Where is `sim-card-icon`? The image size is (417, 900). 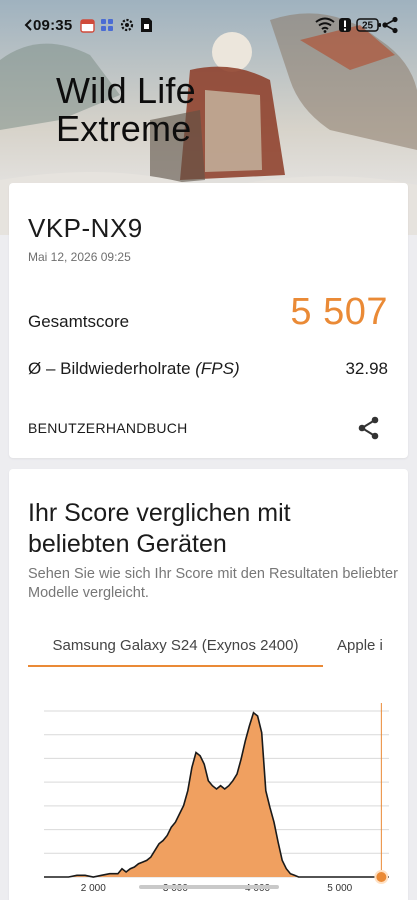
sim-card-icon is located at coordinates (146, 25).